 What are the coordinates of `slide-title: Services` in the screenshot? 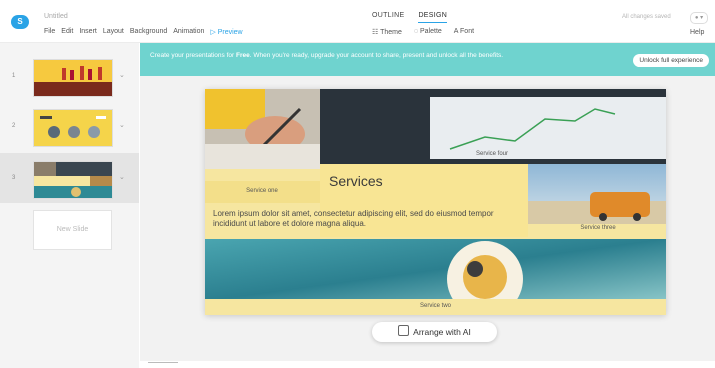 It's located at (356, 181).